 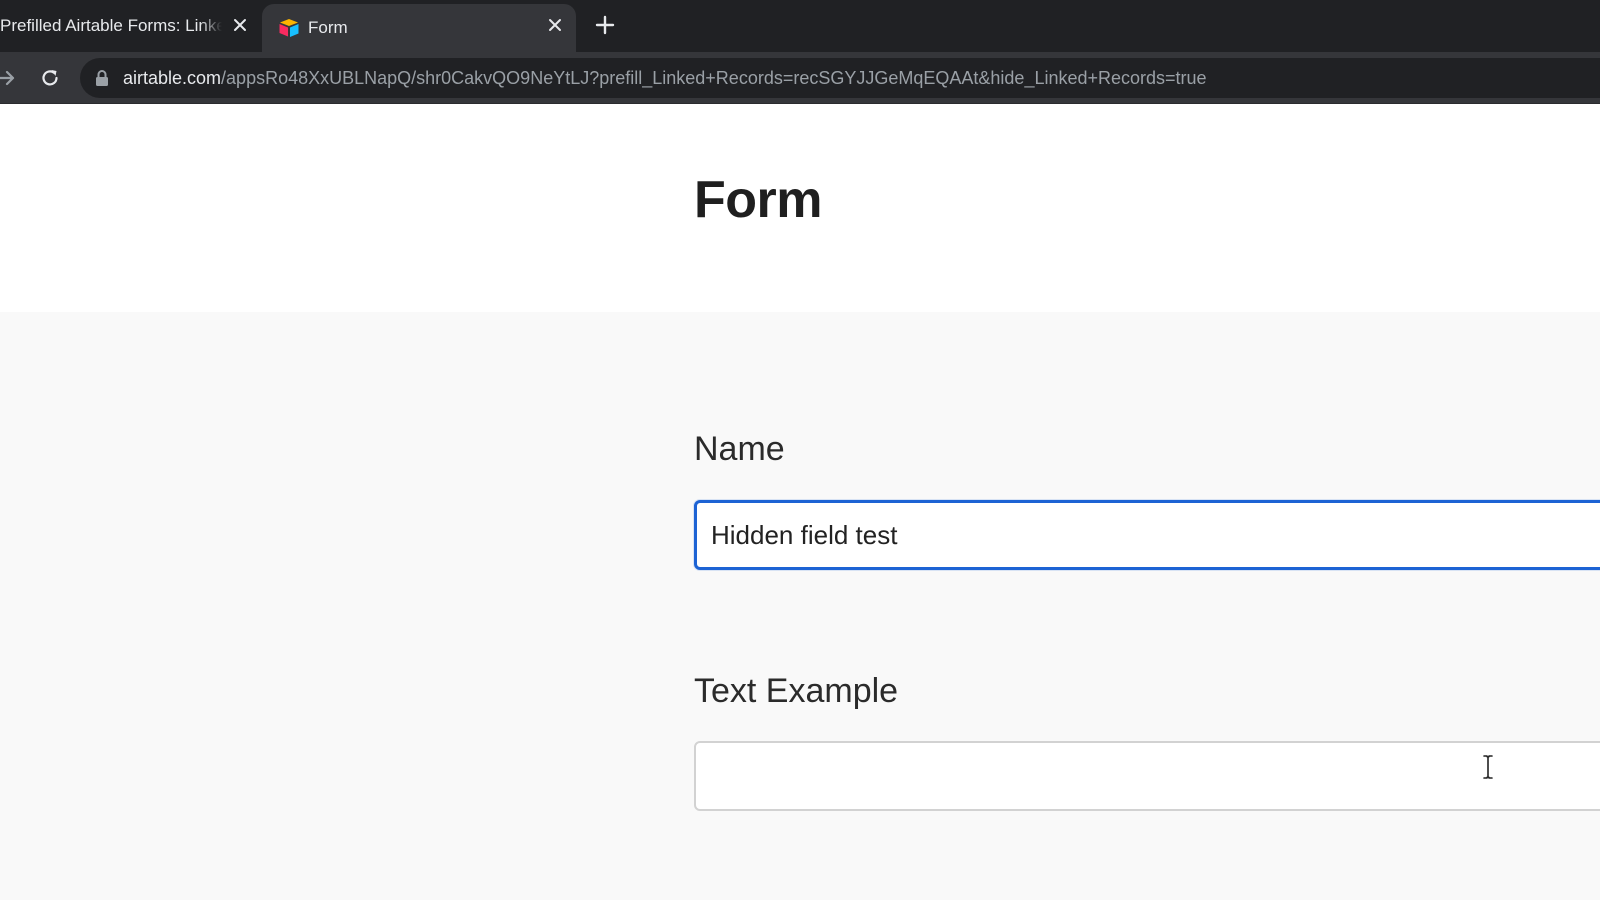 What do you see at coordinates (796, 691) in the screenshot?
I see `text-example-field-label: Text Example` at bounding box center [796, 691].